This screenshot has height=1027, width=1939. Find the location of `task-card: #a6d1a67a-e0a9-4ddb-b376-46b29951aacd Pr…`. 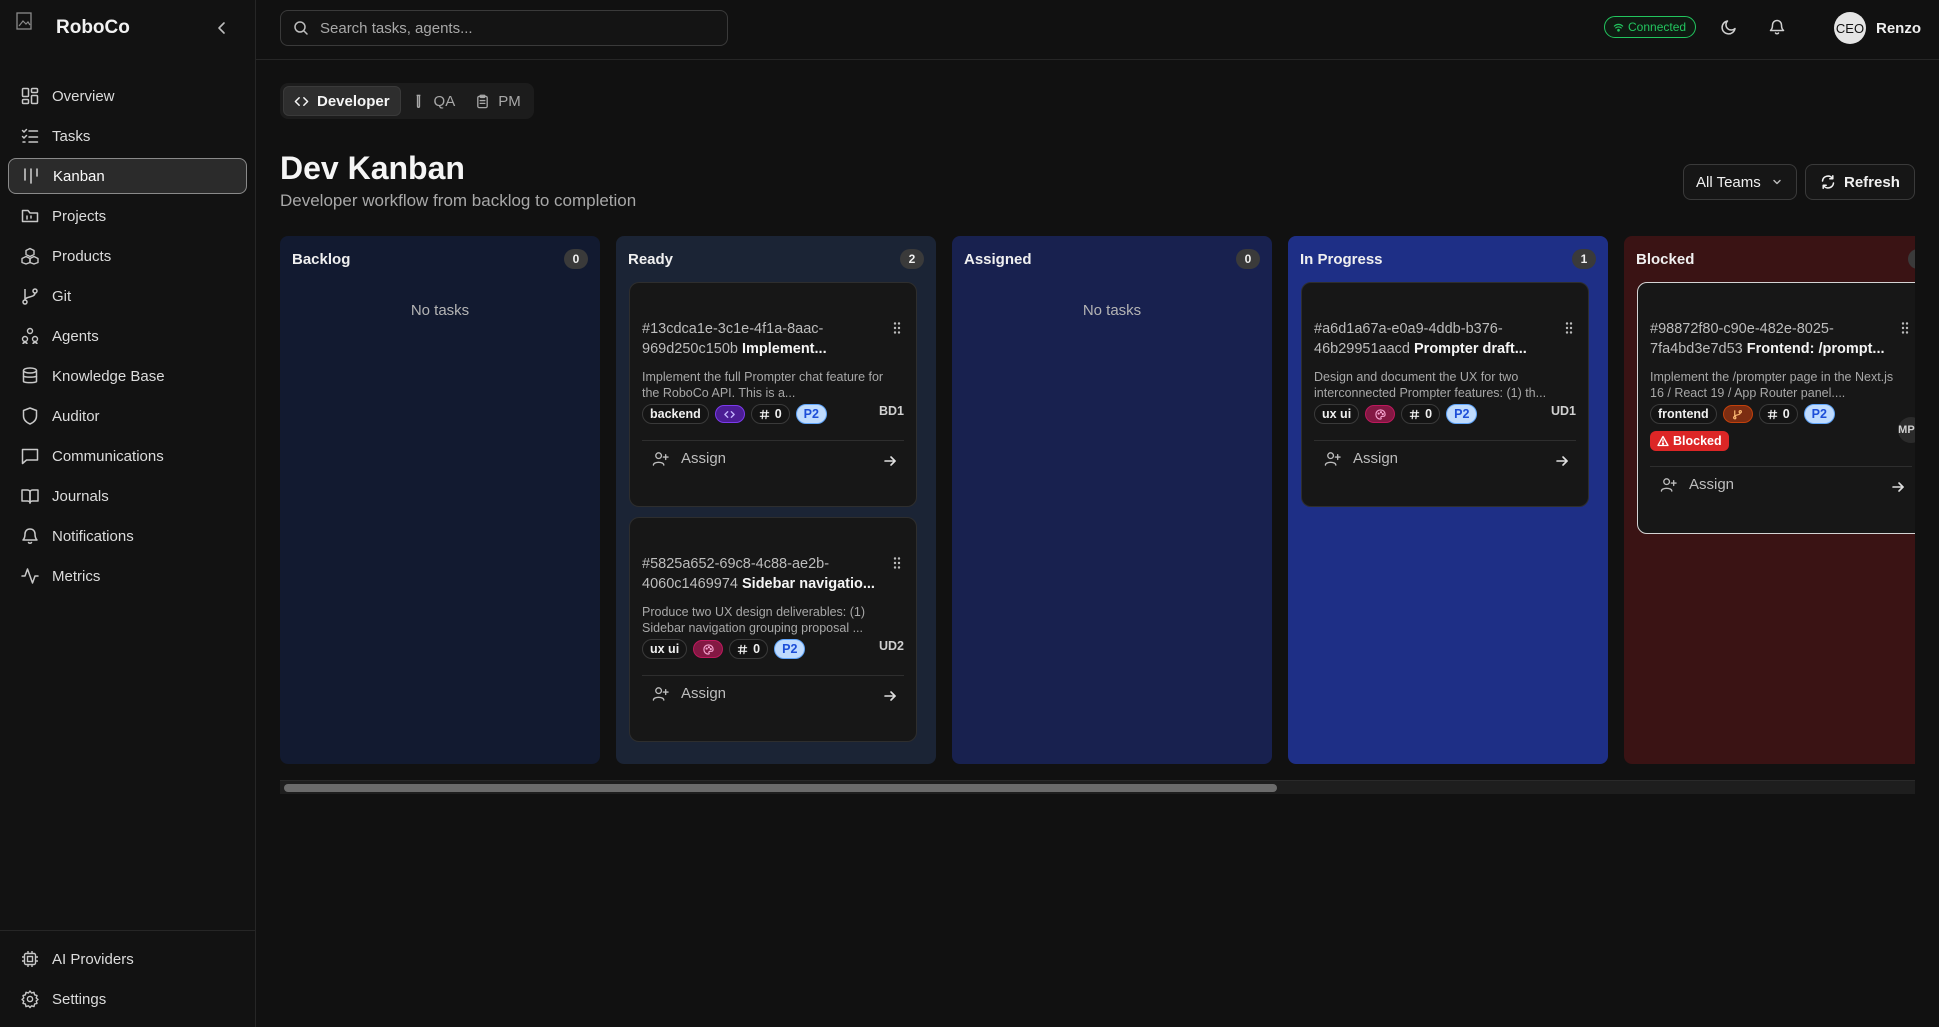

task-card: #a6d1a67a-e0a9-4ddb-b376-46b29951aacd Pr… is located at coordinates (1445, 394).